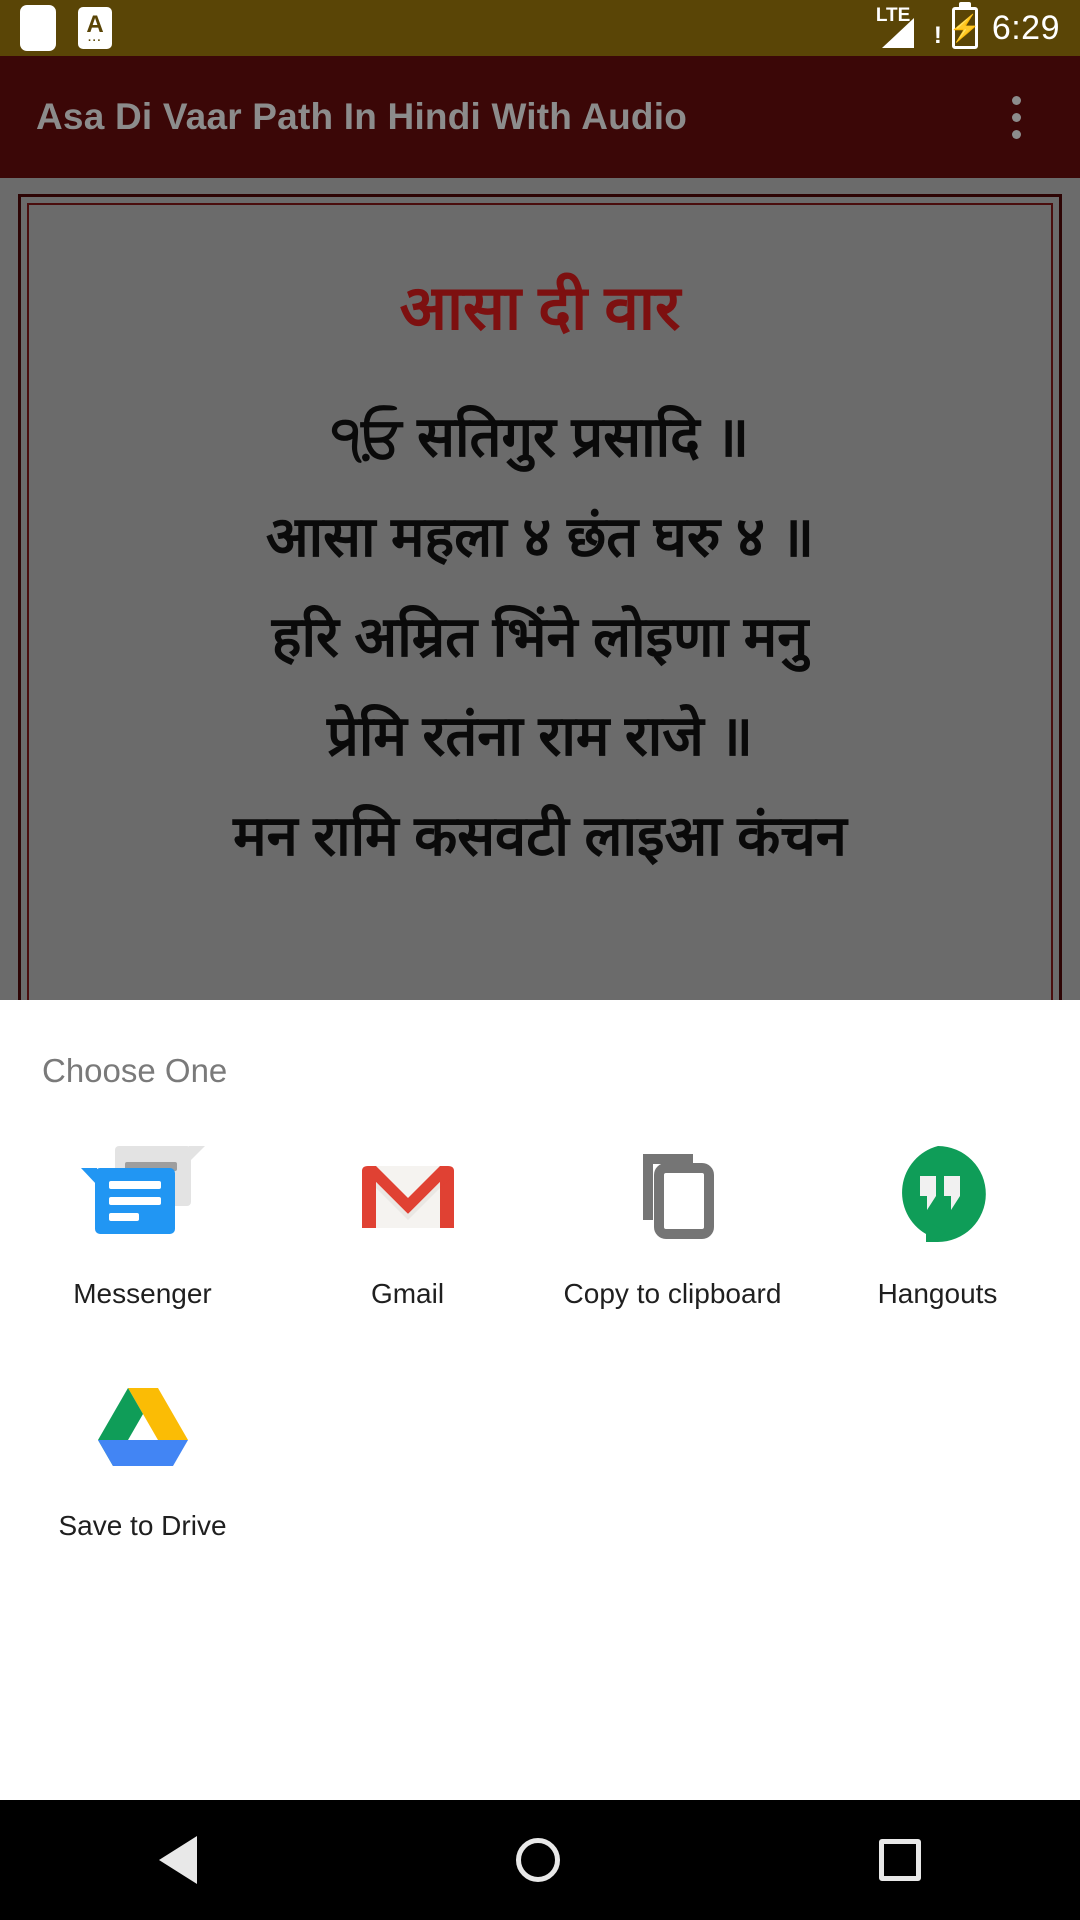  I want to click on share-target-copy-to-clipboard: Copy to clipboard, so click(672, 1224).